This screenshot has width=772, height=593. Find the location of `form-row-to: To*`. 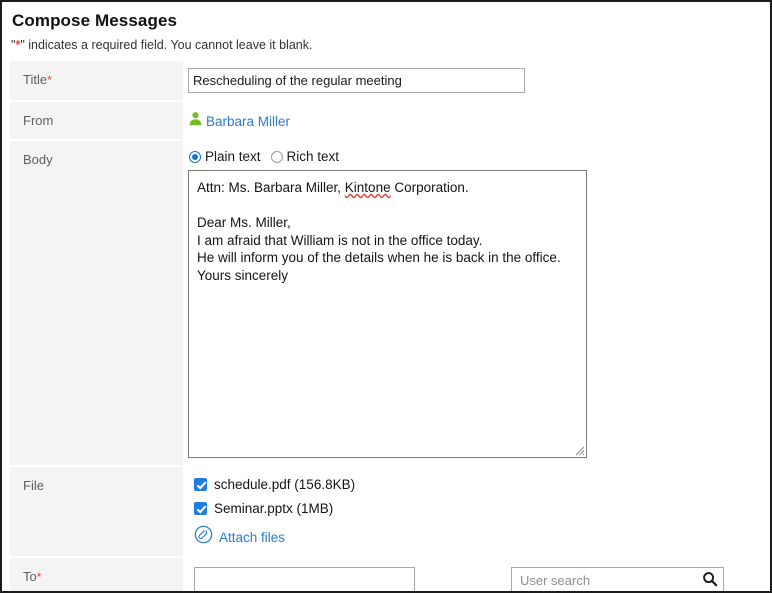

form-row-to: To* is located at coordinates (386, 574).